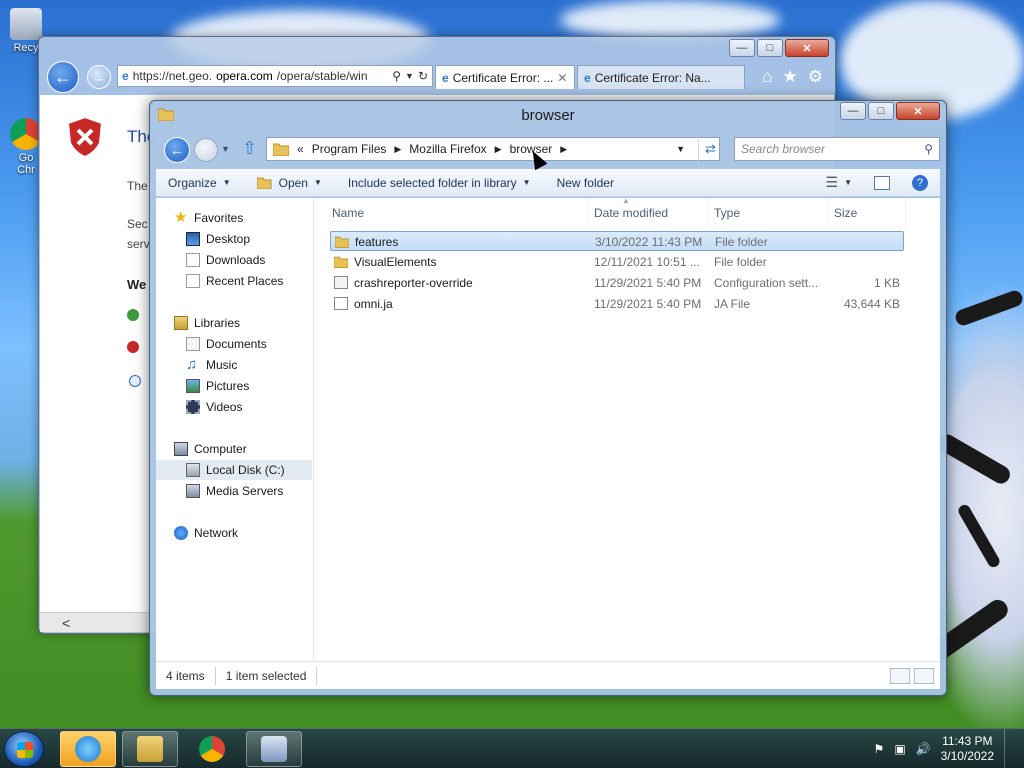  What do you see at coordinates (967, 749) in the screenshot?
I see `clock: 11:43 PM 3/10/2022` at bounding box center [967, 749].